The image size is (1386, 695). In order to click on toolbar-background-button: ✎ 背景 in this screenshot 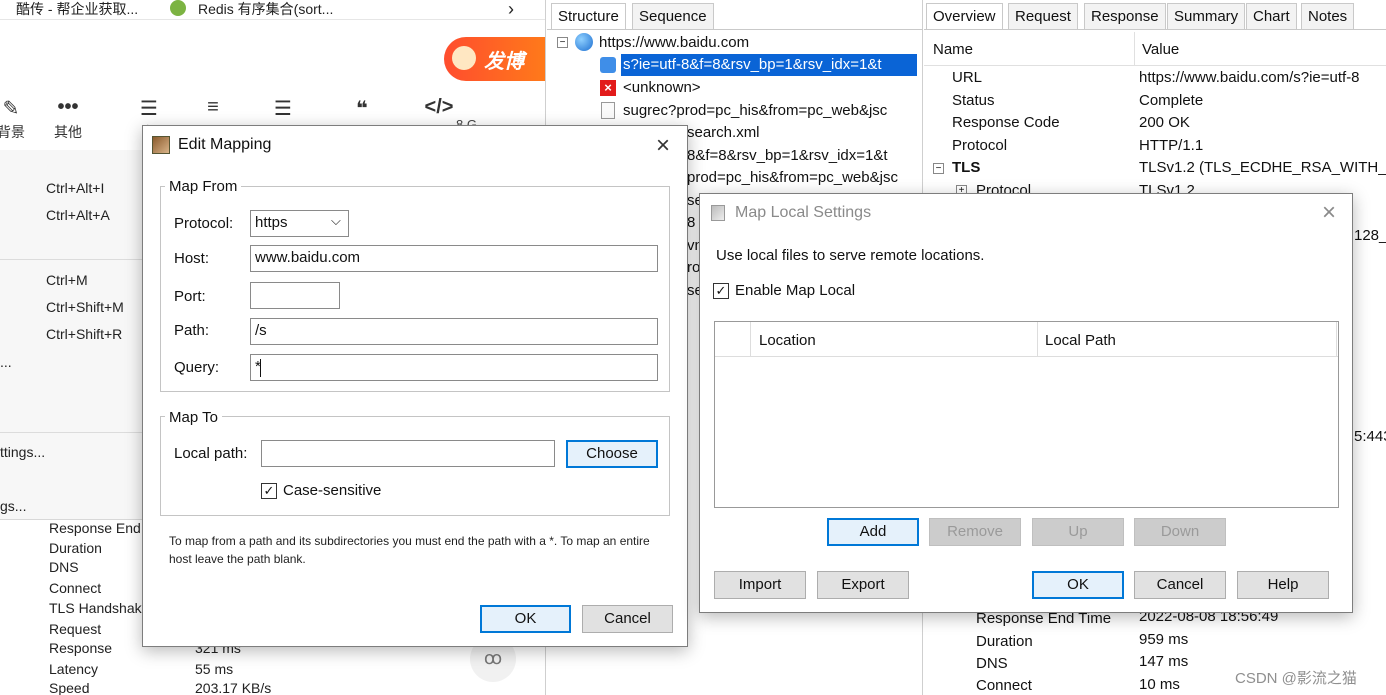, I will do `click(18, 119)`.